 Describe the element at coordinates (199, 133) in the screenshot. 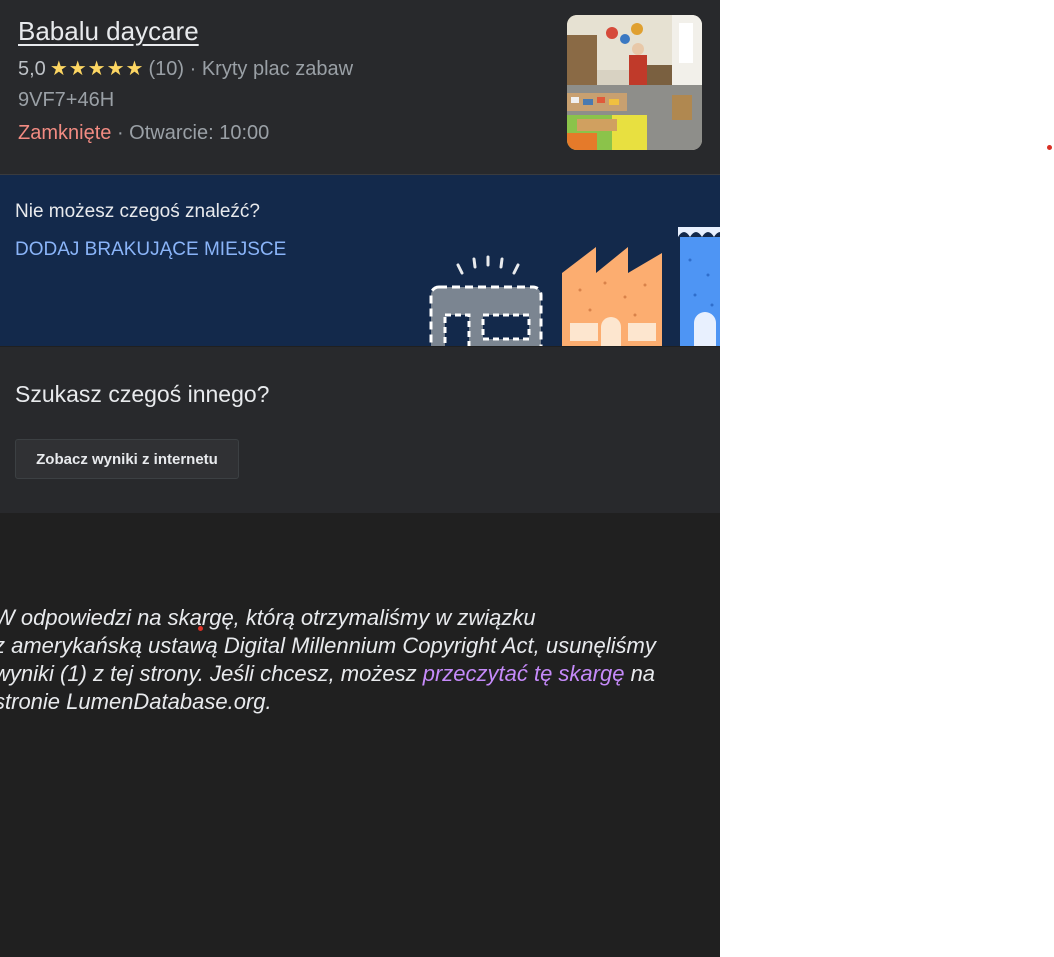

I see `opening-time: Otwarcie: 10:00` at that location.